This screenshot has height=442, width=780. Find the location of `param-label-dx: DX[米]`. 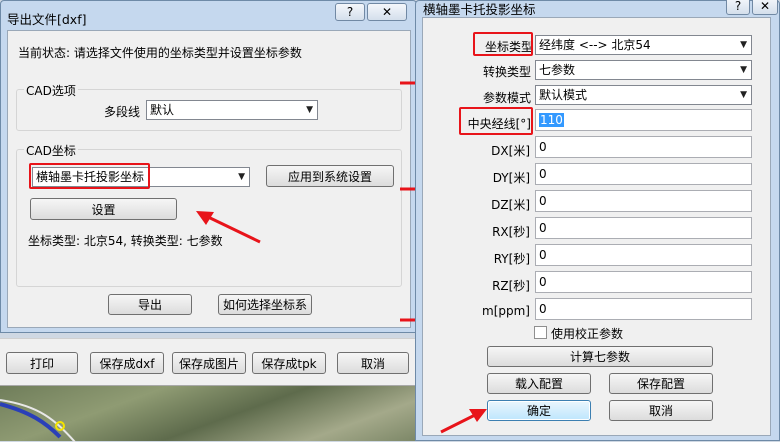

param-label-dx: DX[米] is located at coordinates (510, 151).